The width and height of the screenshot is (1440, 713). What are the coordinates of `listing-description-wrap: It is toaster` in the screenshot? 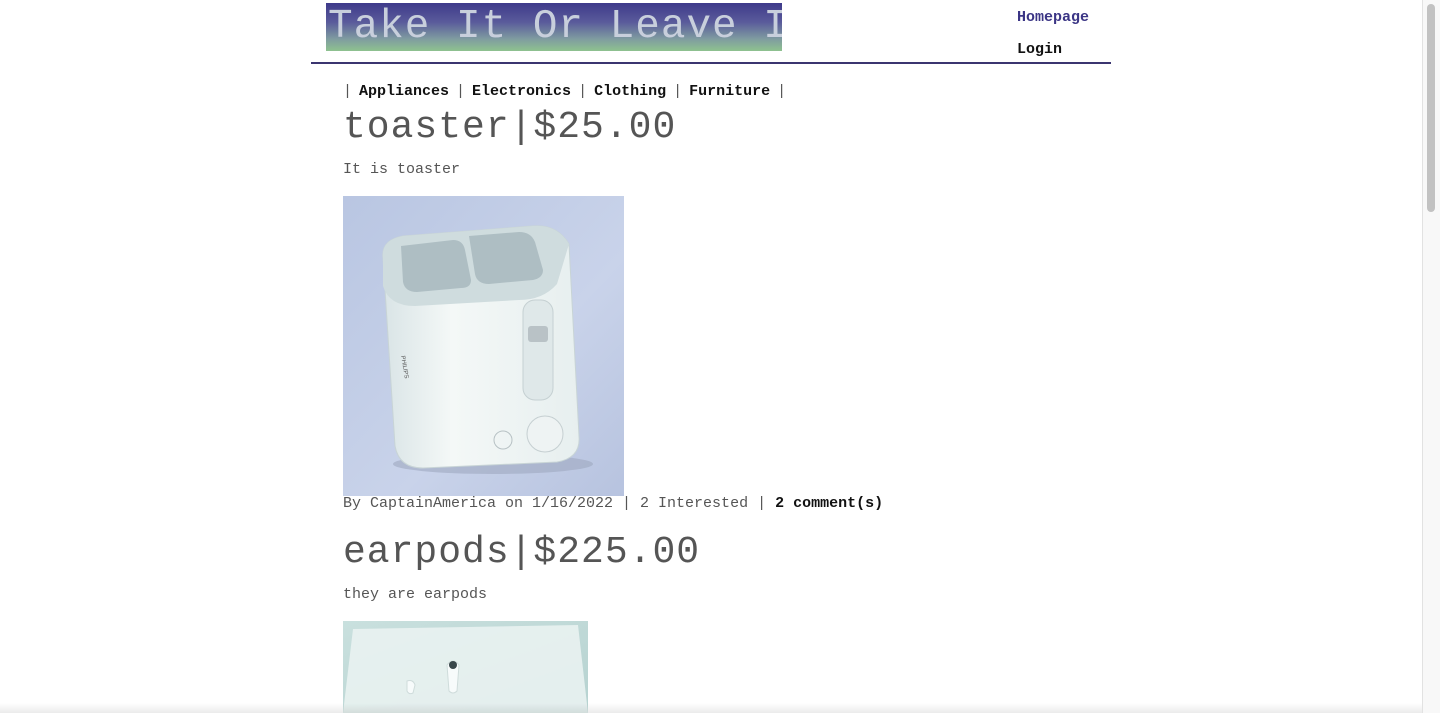 It's located at (401, 170).